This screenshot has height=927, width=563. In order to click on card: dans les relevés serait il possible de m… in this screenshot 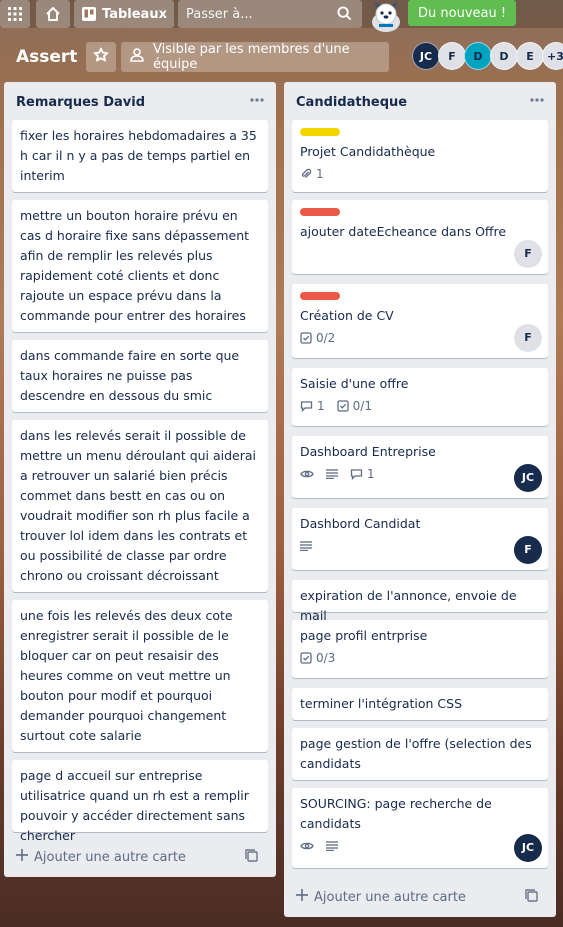, I will do `click(140, 506)`.